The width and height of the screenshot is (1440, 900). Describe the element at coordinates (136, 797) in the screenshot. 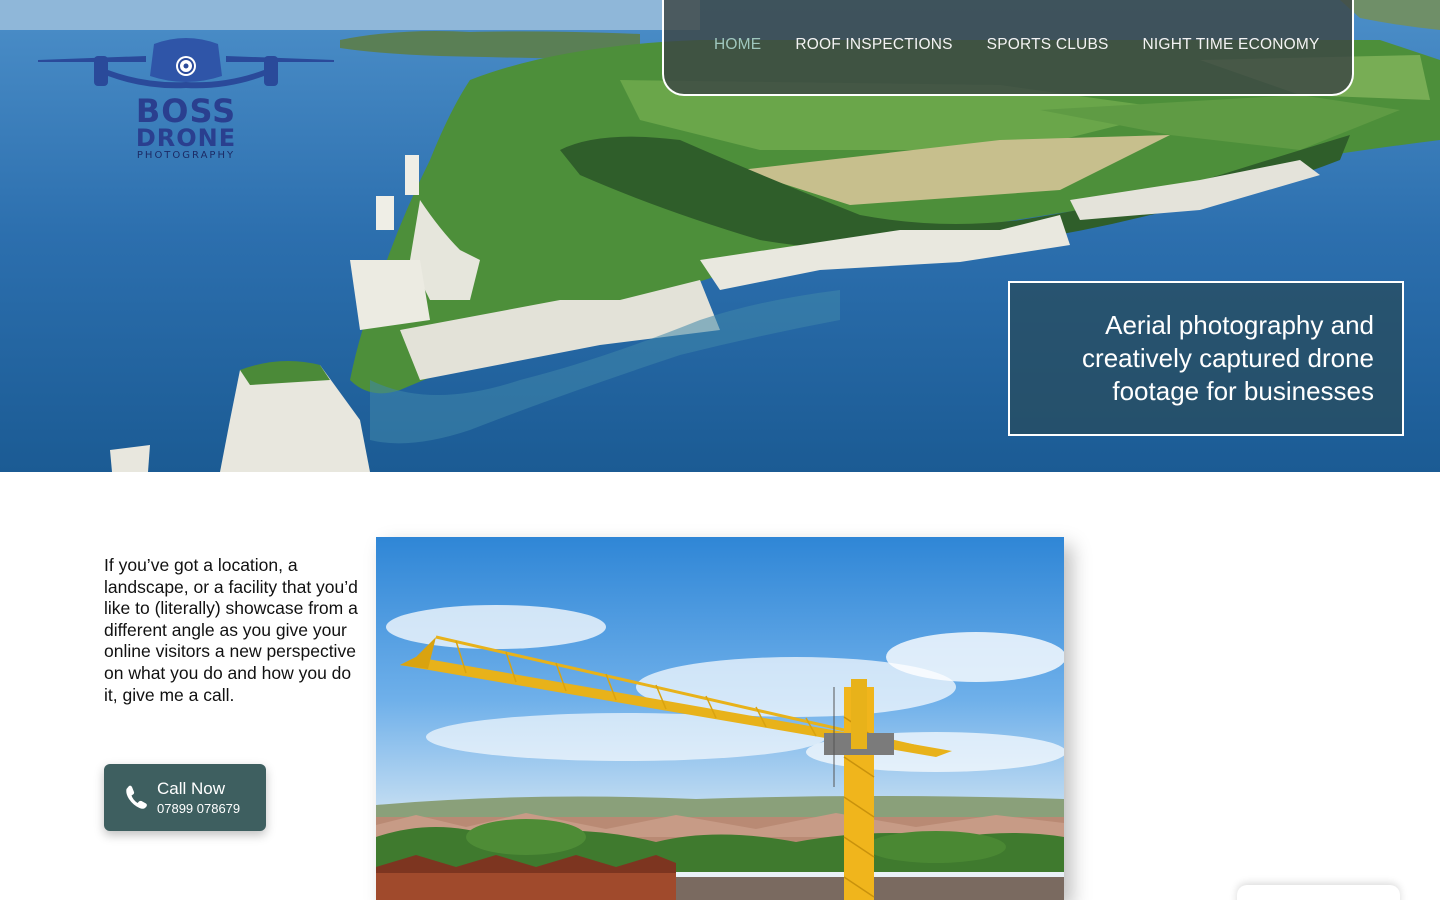

I see `phone-icon` at that location.